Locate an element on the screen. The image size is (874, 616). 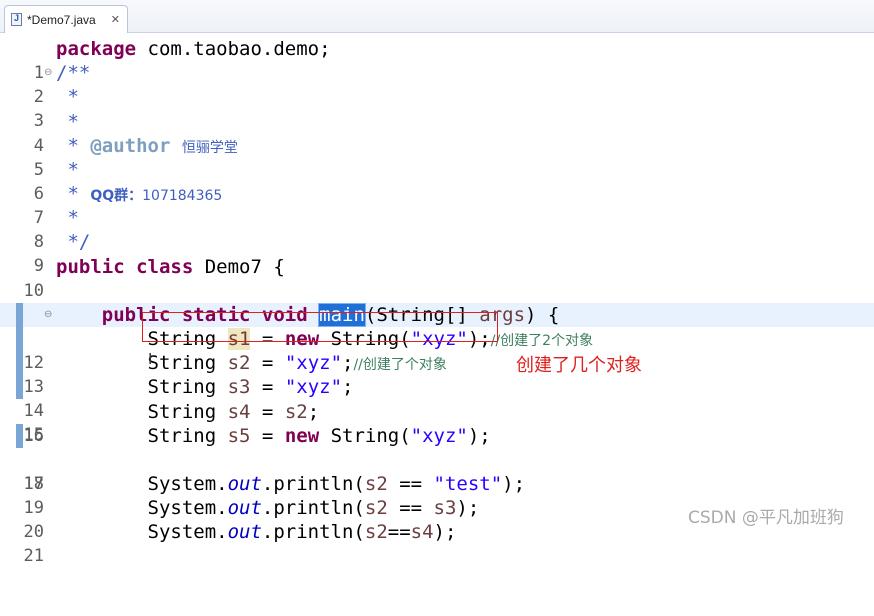
line-number: 21 is located at coordinates (33, 556).